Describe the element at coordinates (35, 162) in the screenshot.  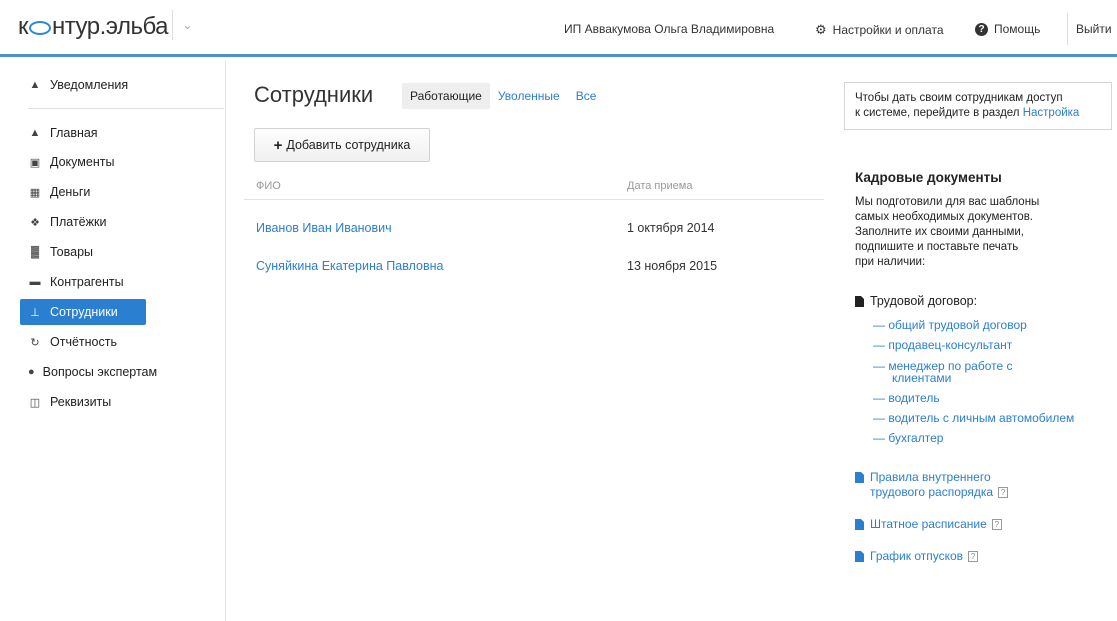
I see `documents-icon: ▣` at that location.